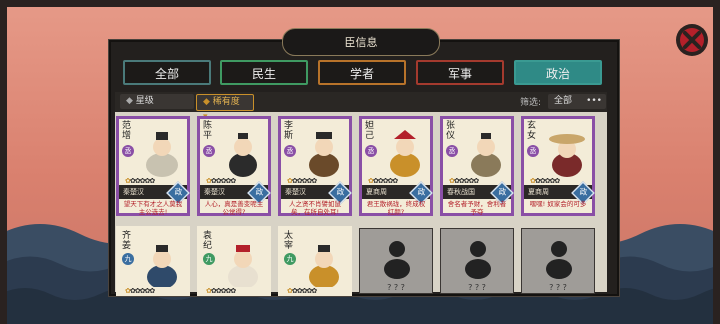  I want to click on tab-label: 学者, so click(361, 74).